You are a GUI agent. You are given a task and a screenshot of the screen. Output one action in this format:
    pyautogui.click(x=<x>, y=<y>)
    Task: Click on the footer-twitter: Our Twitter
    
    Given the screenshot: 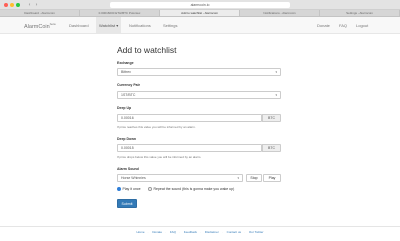 What is the action you would take?
    pyautogui.click(x=256, y=232)
    